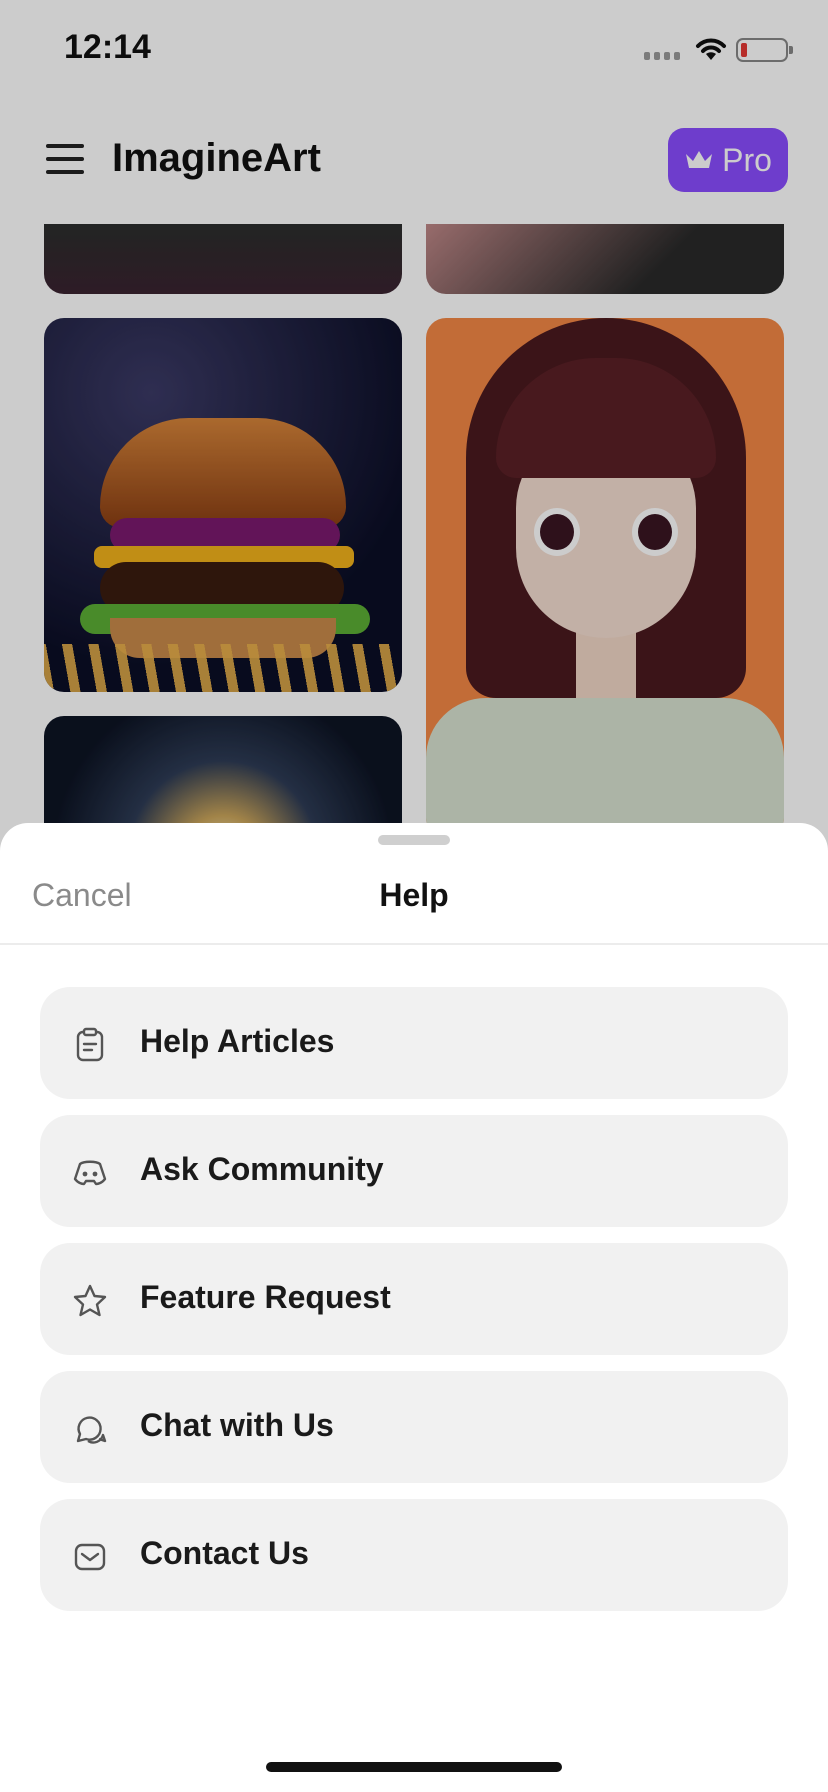 The image size is (828, 1792). What do you see at coordinates (237, 1041) in the screenshot?
I see `option-label: Help Articles` at bounding box center [237, 1041].